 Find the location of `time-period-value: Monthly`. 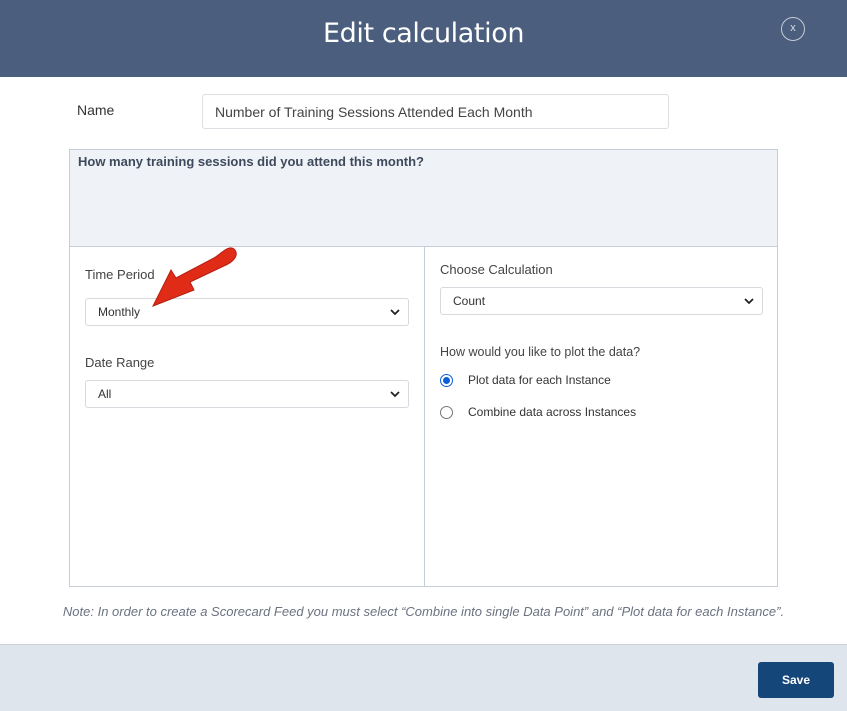

time-period-value: Monthly is located at coordinates (119, 312).